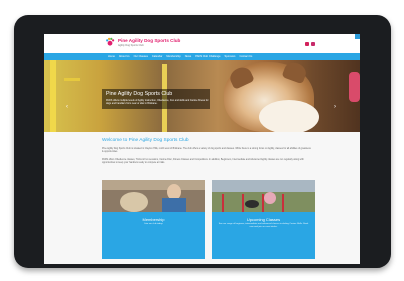  What do you see at coordinates (263, 196) in the screenshot?
I see `classes-photo` at bounding box center [263, 196].